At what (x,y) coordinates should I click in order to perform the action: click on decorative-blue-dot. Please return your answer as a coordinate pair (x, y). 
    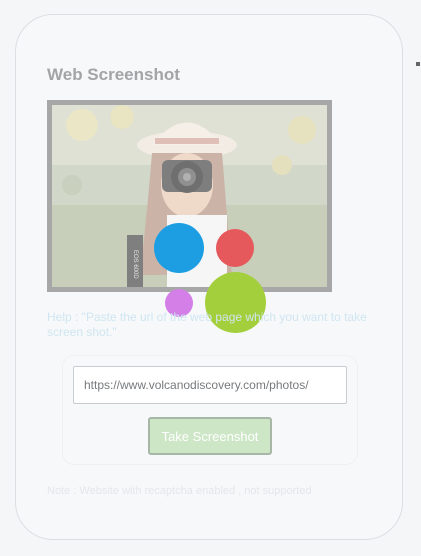
    Looking at the image, I should click on (179, 248).